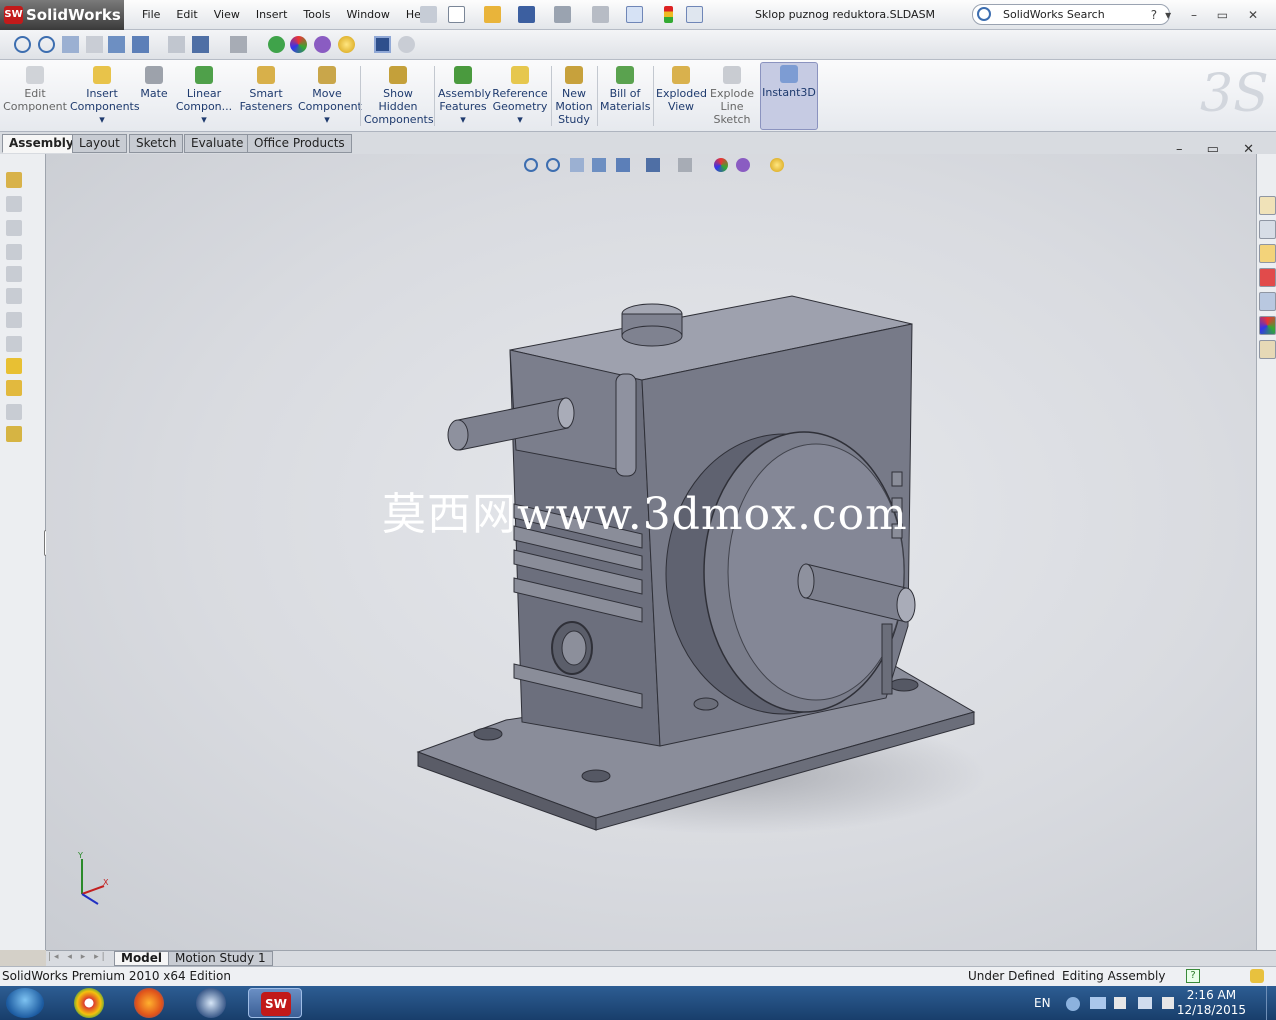 Image resolution: width=1276 pixels, height=1020 pixels. What do you see at coordinates (1267, 325) in the screenshot?
I see `appearances-icon` at bounding box center [1267, 325].